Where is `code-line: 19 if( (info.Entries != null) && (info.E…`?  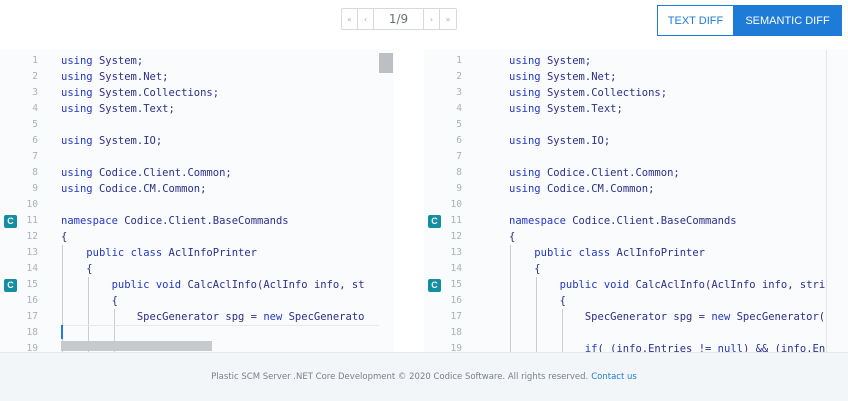
code-line: 19 if( (info.Entries != null) && (info.E… is located at coordinates (636, 346).